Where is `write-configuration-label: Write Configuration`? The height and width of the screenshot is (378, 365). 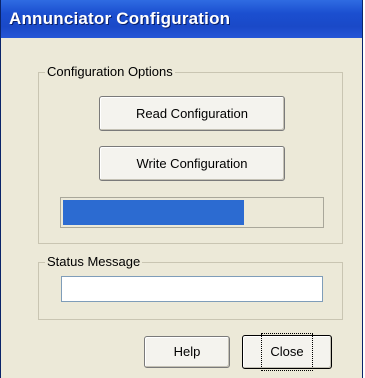
write-configuration-label: Write Configuration is located at coordinates (192, 163).